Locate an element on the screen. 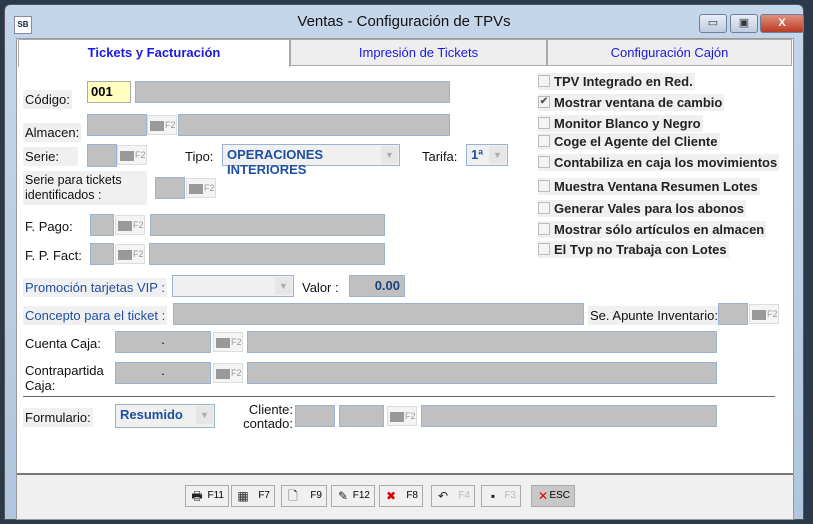  formulario-select: Resumido ▼ is located at coordinates (165, 416).